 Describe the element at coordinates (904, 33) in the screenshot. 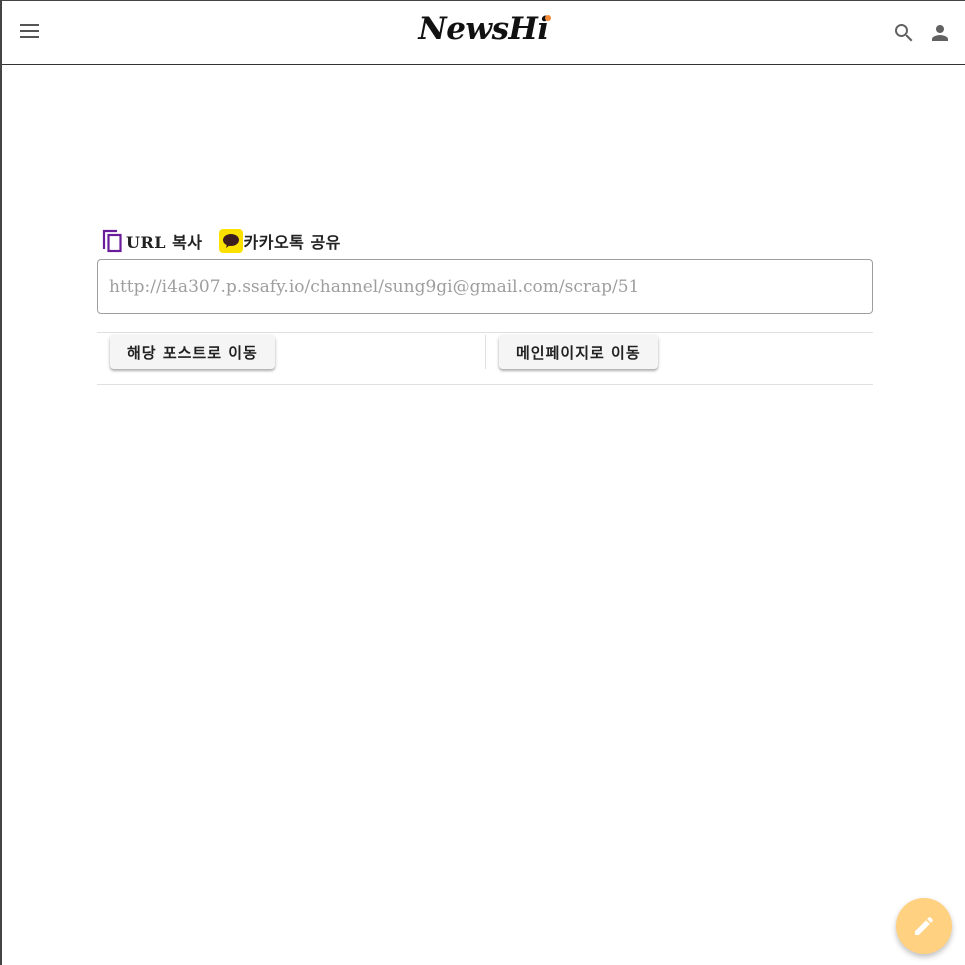

I see `search-icon` at that location.